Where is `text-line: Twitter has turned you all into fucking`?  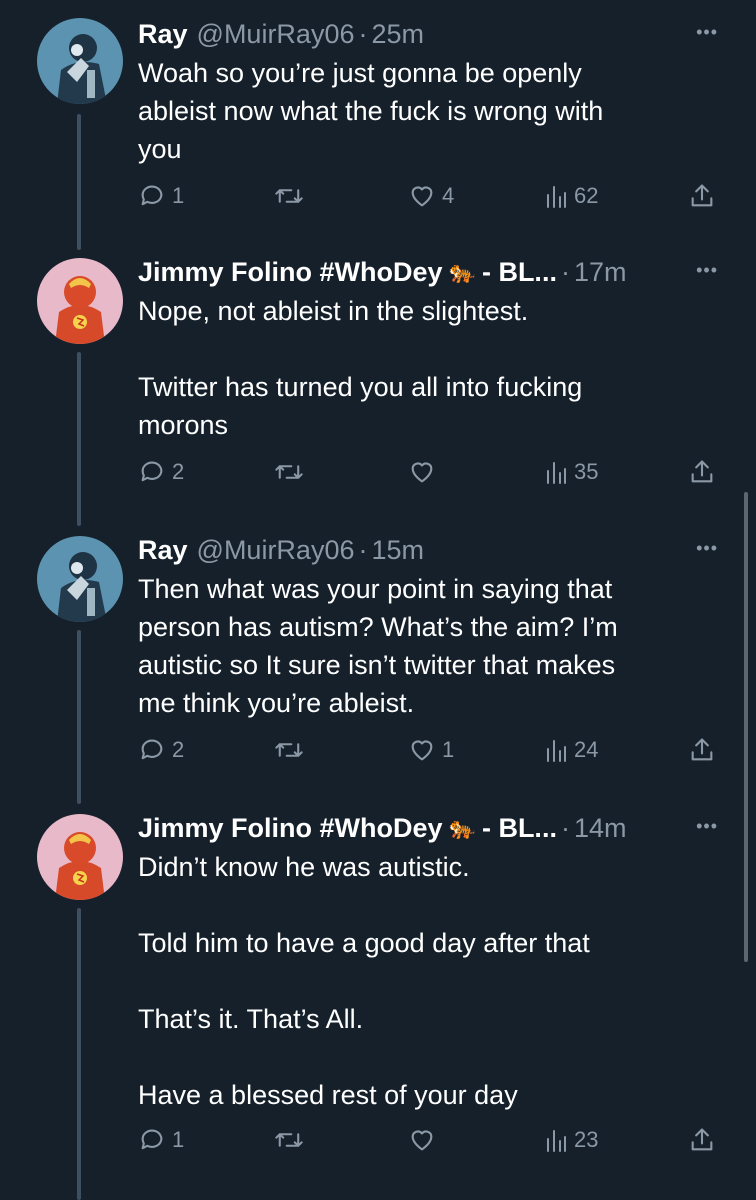
text-line: Twitter has turned you all into fucking is located at coordinates (360, 387).